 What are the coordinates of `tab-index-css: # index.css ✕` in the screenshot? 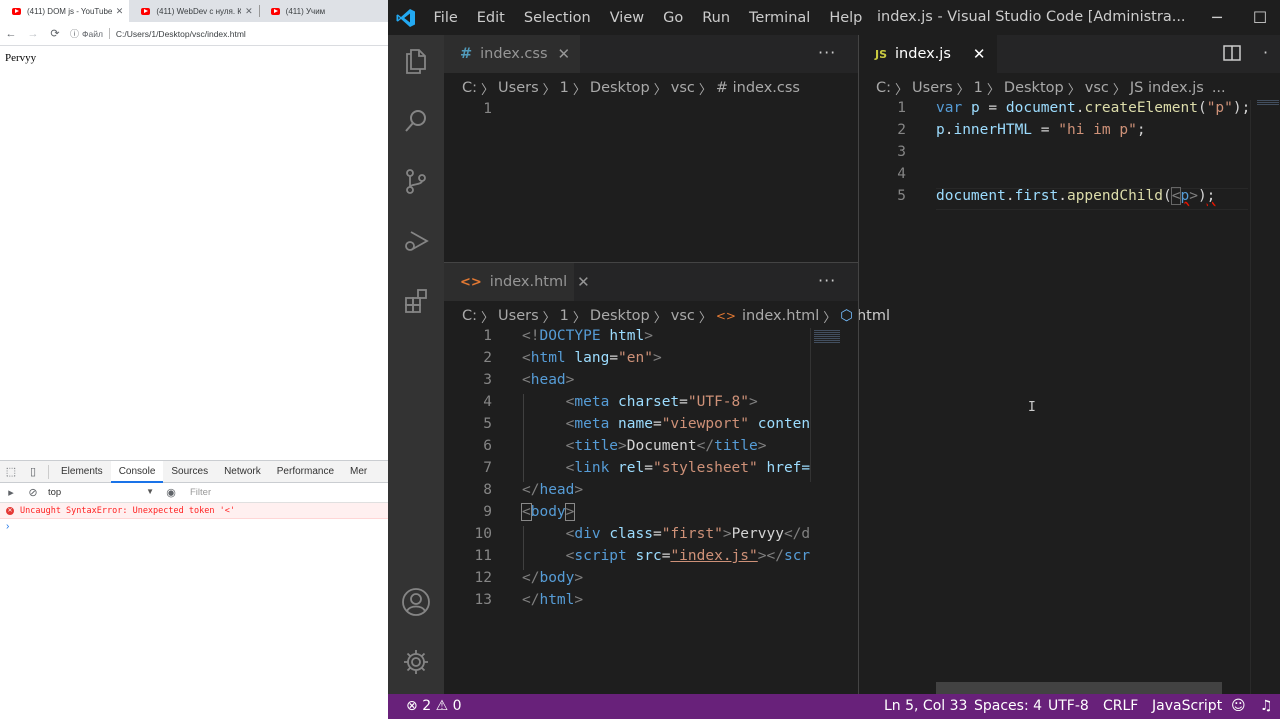 It's located at (512, 54).